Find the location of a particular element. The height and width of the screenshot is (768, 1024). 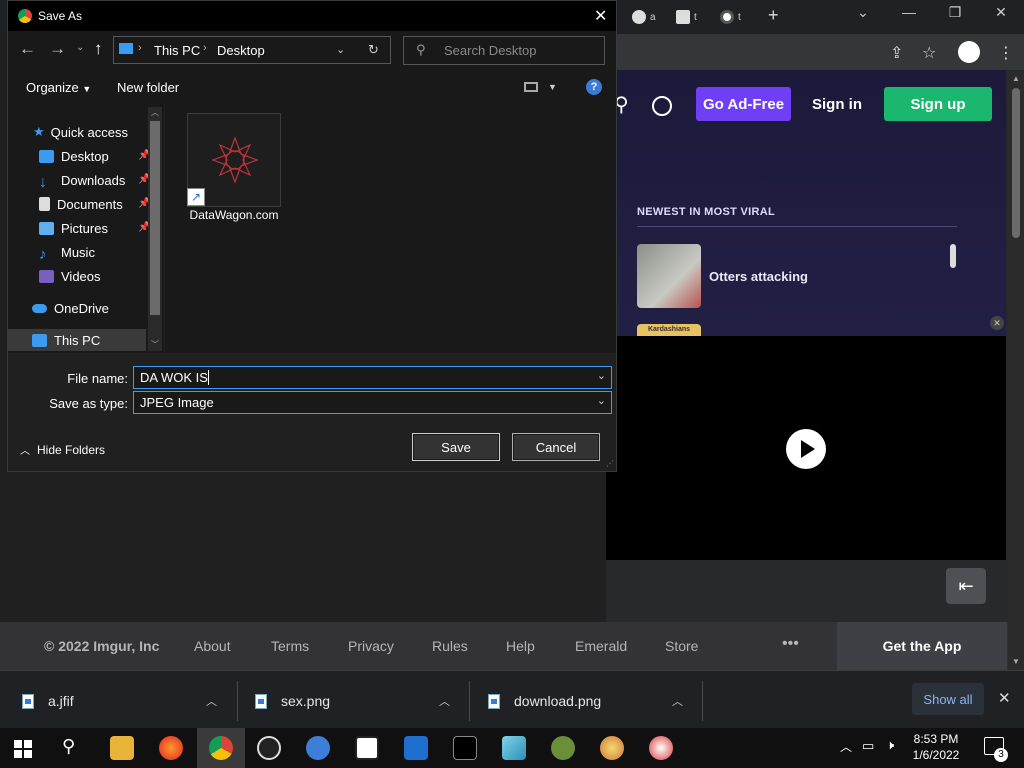

post-title: Otters attacking is located at coordinates (758, 276).